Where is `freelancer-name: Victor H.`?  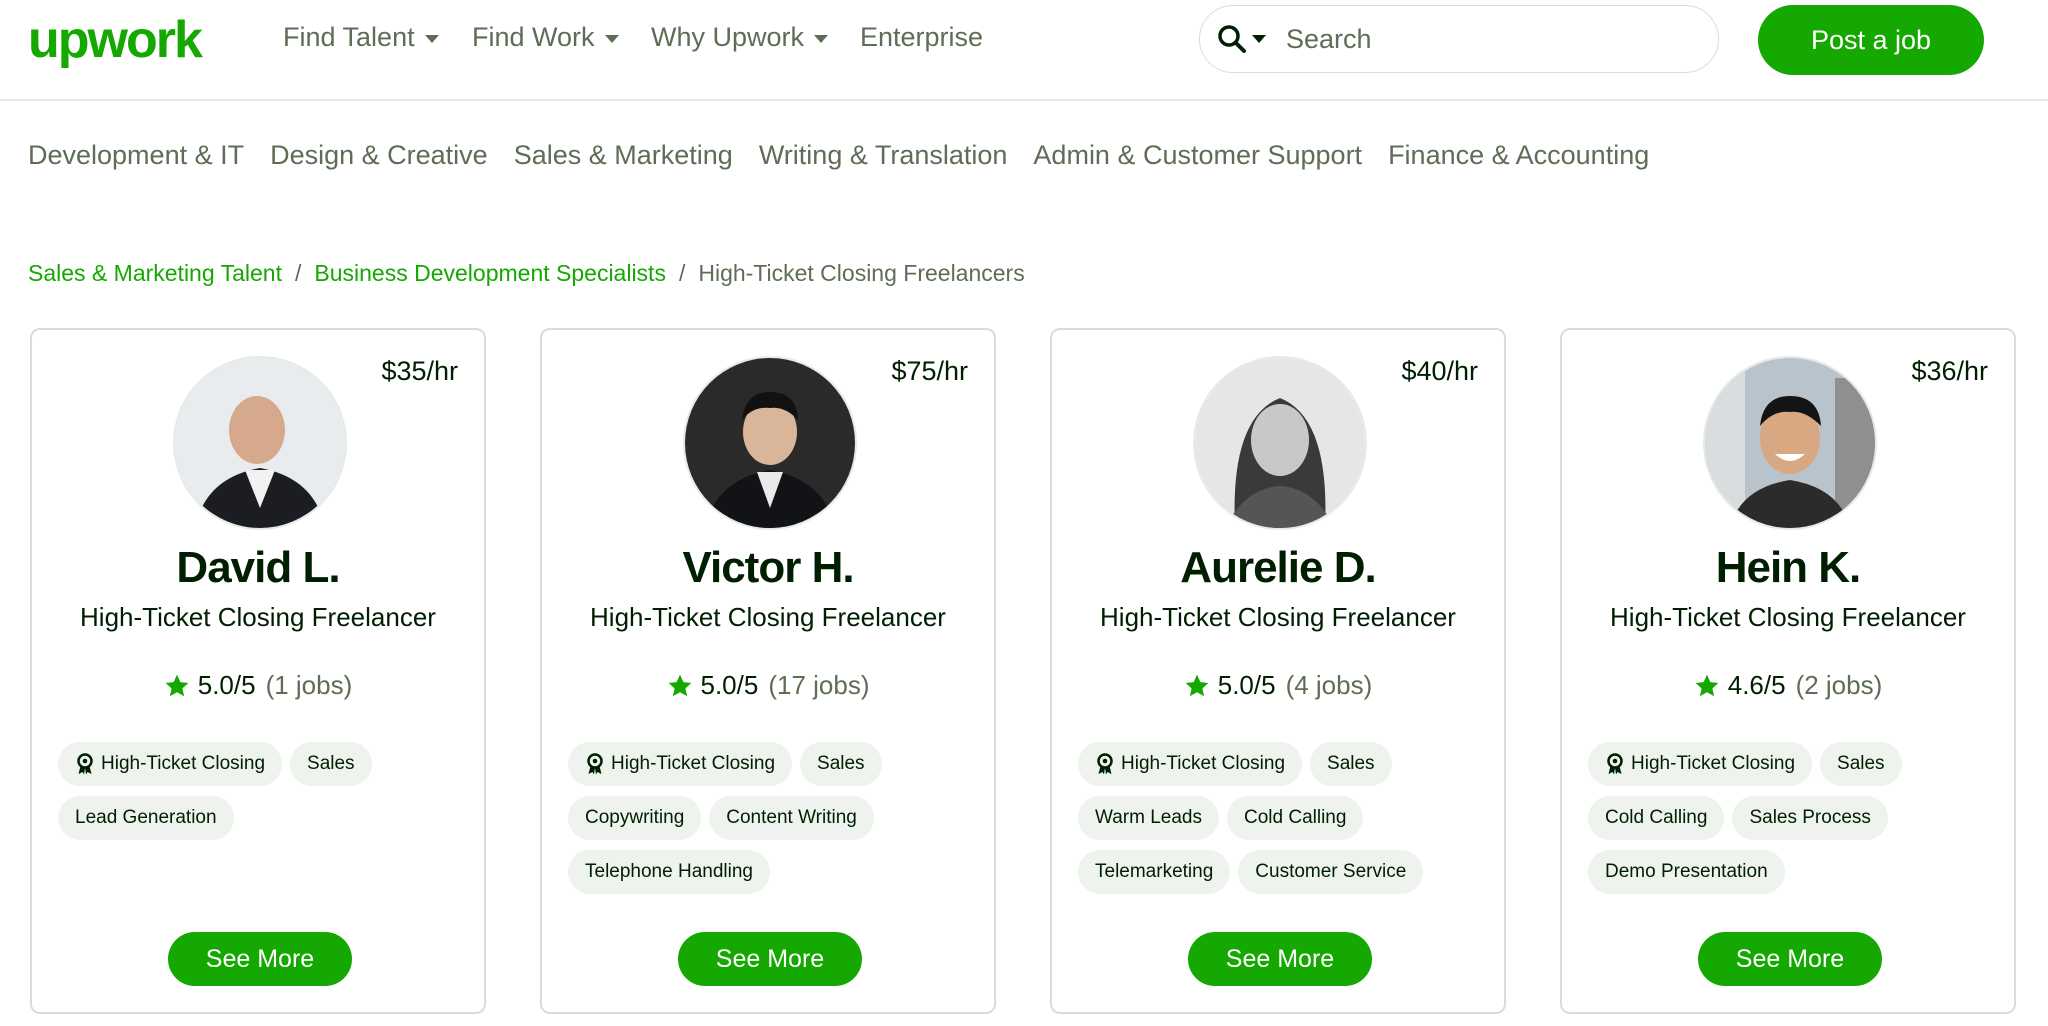 freelancer-name: Victor H. is located at coordinates (768, 567).